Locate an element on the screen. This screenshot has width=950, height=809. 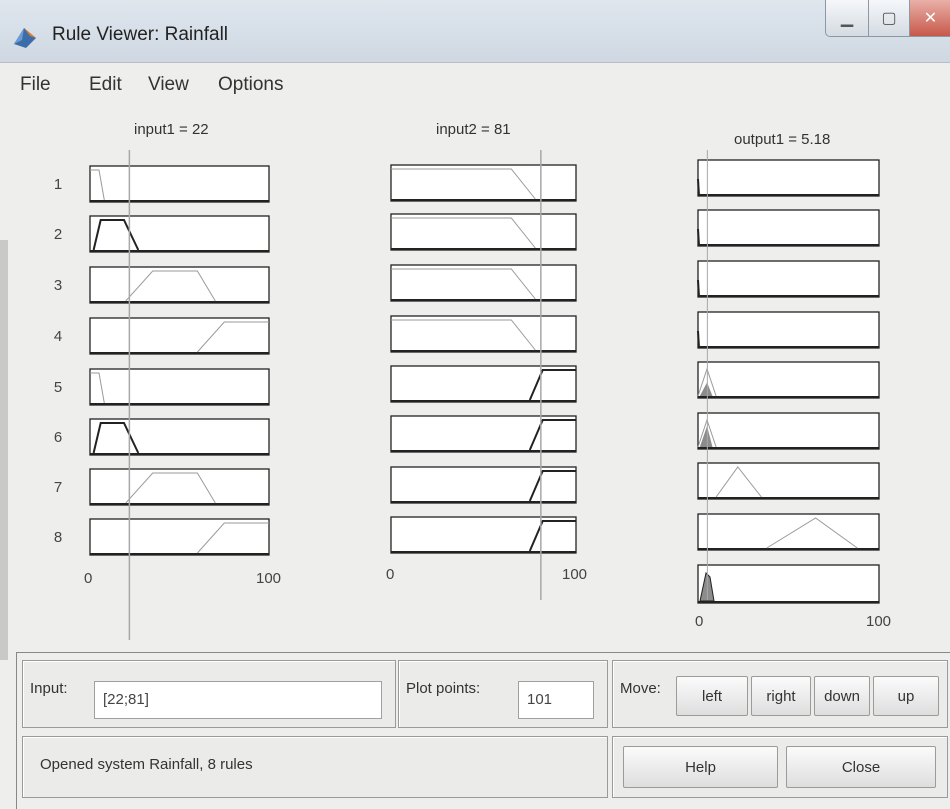
status-text: Opened system Rainfall, 8 rules is located at coordinates (146, 764).